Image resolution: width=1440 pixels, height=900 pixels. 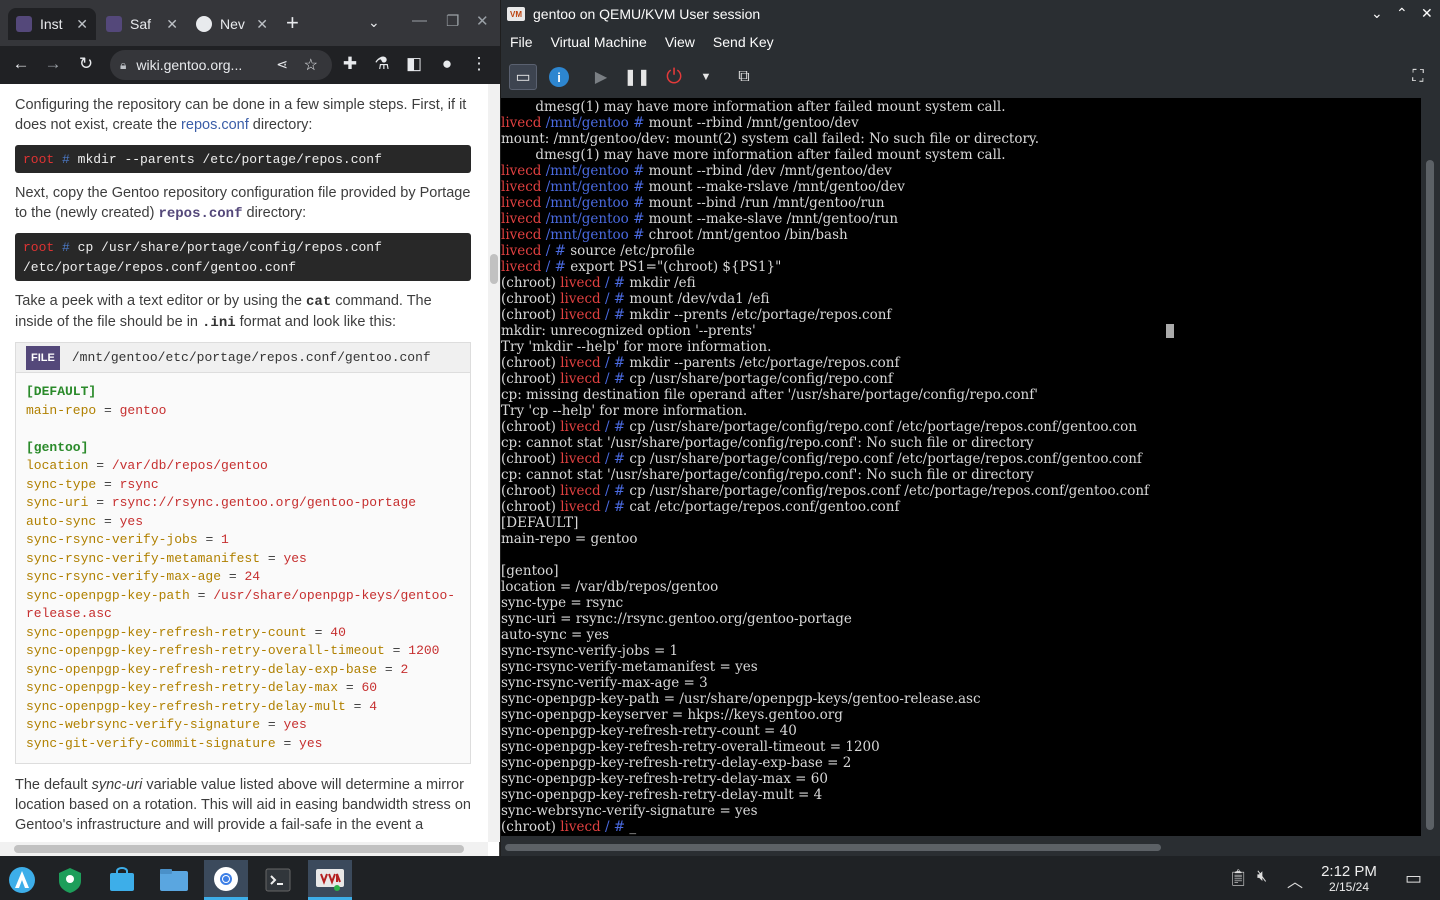 I want to click on address-bar: 🔒︎ wiki.gentoo.org... ⋖ ☆, so click(x=221, y=65).